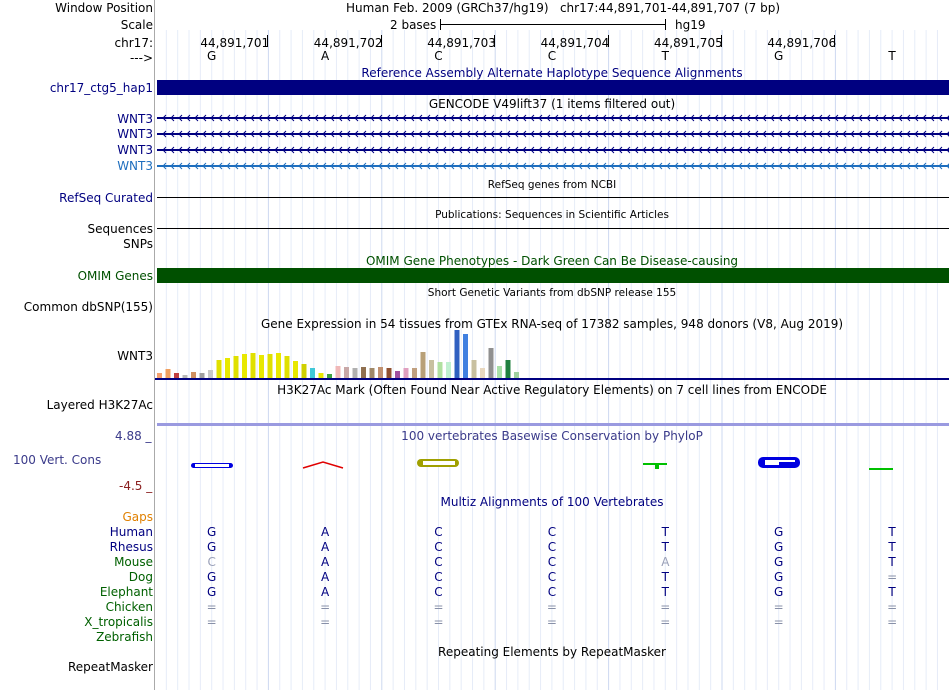 This screenshot has width=950, height=690. Describe the element at coordinates (655, 466) in the screenshot. I see `phylop-logo-t` at that location.